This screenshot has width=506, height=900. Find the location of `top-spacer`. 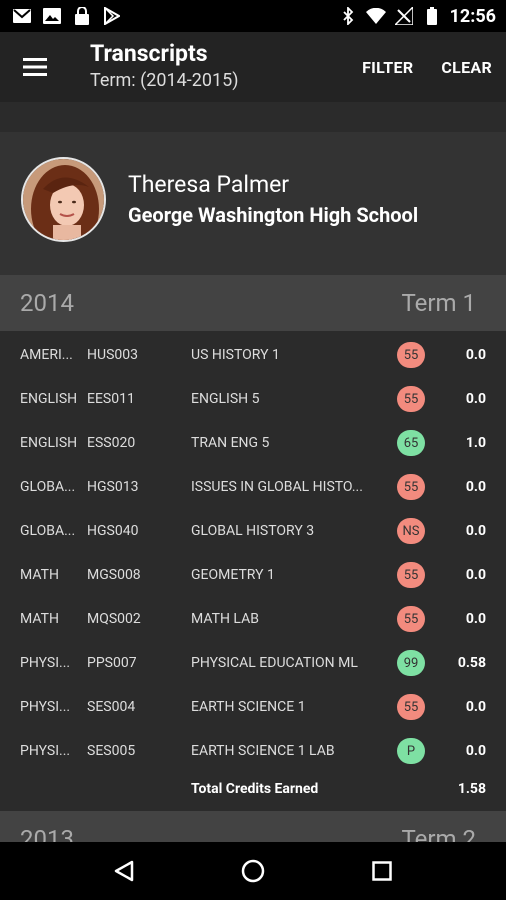

top-spacer is located at coordinates (253, 117).